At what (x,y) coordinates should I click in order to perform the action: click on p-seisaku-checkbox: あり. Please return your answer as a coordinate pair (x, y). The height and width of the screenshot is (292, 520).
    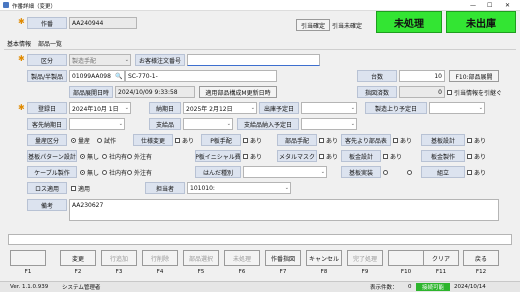
    Looking at the image, I should click on (252, 140).